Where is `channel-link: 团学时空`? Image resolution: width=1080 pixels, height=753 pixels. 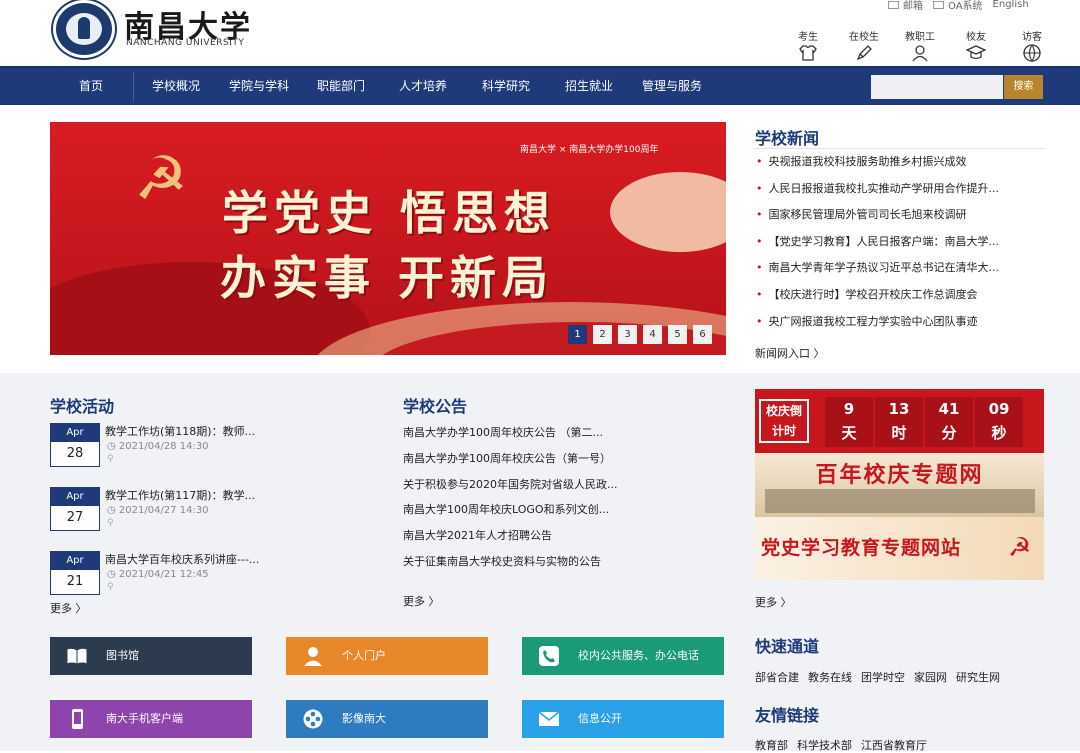 channel-link: 团学时空 is located at coordinates (883, 677).